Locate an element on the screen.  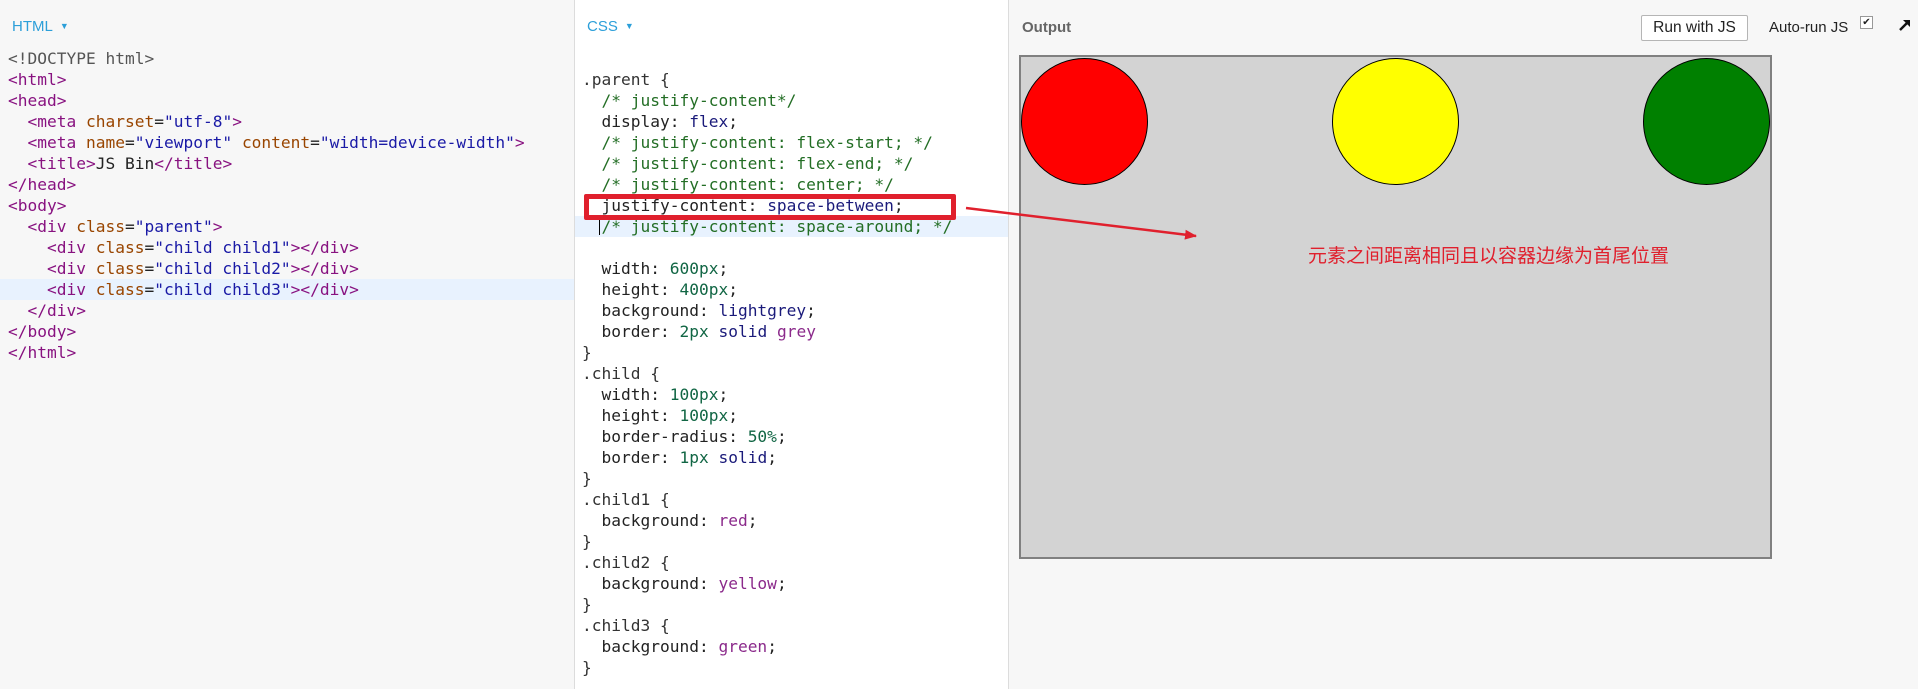
run-with-js-button: Run with JS is located at coordinates (1694, 28).